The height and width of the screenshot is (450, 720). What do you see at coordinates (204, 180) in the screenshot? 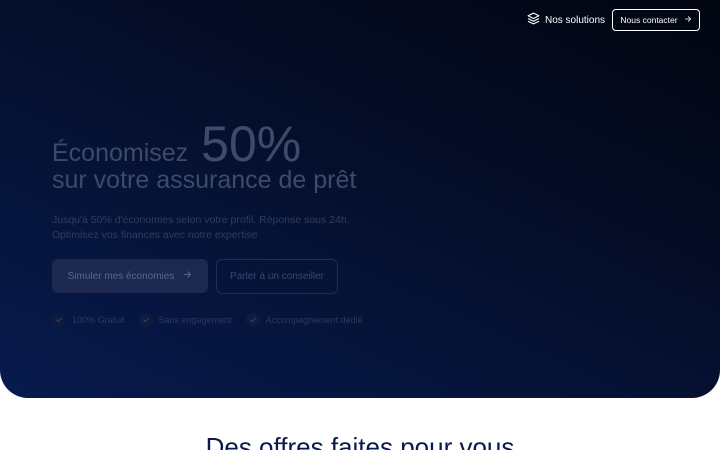
I see `headline-line2: sur votre assurance de prêt` at bounding box center [204, 180].